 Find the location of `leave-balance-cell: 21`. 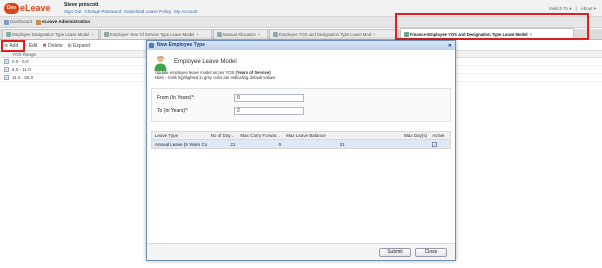

leave-balance-cell: 21 is located at coordinates (316, 144).